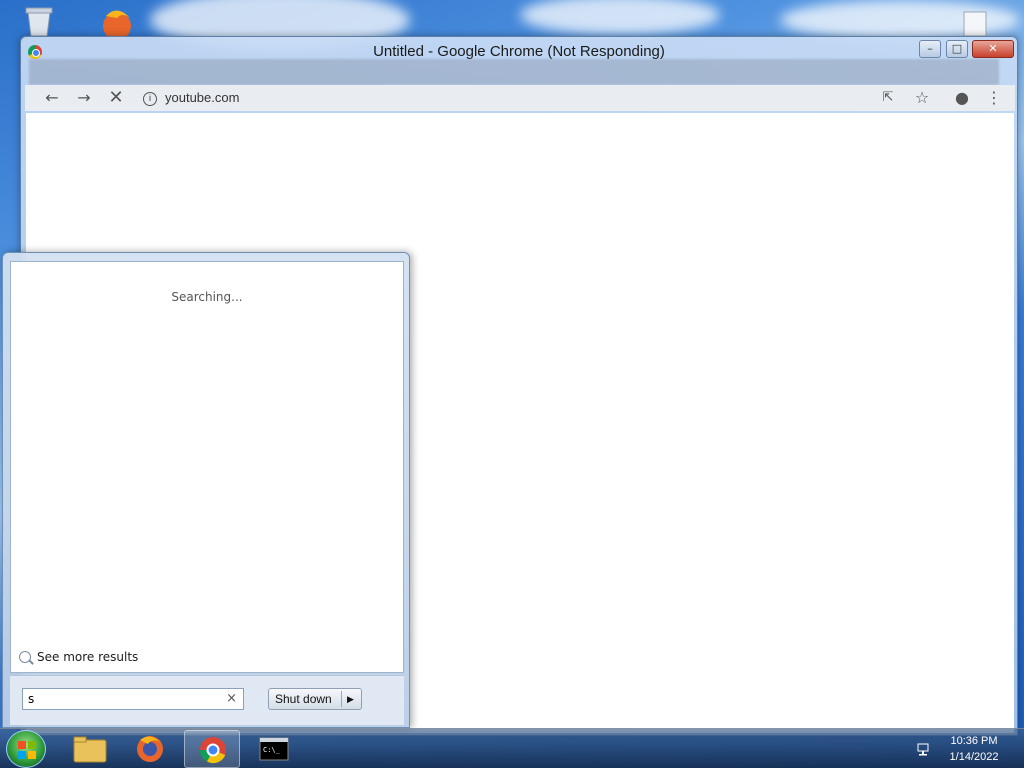 Image resolution: width=1024 pixels, height=768 pixels. Describe the element at coordinates (957, 49) in the screenshot. I see `maximize-button: □` at that location.